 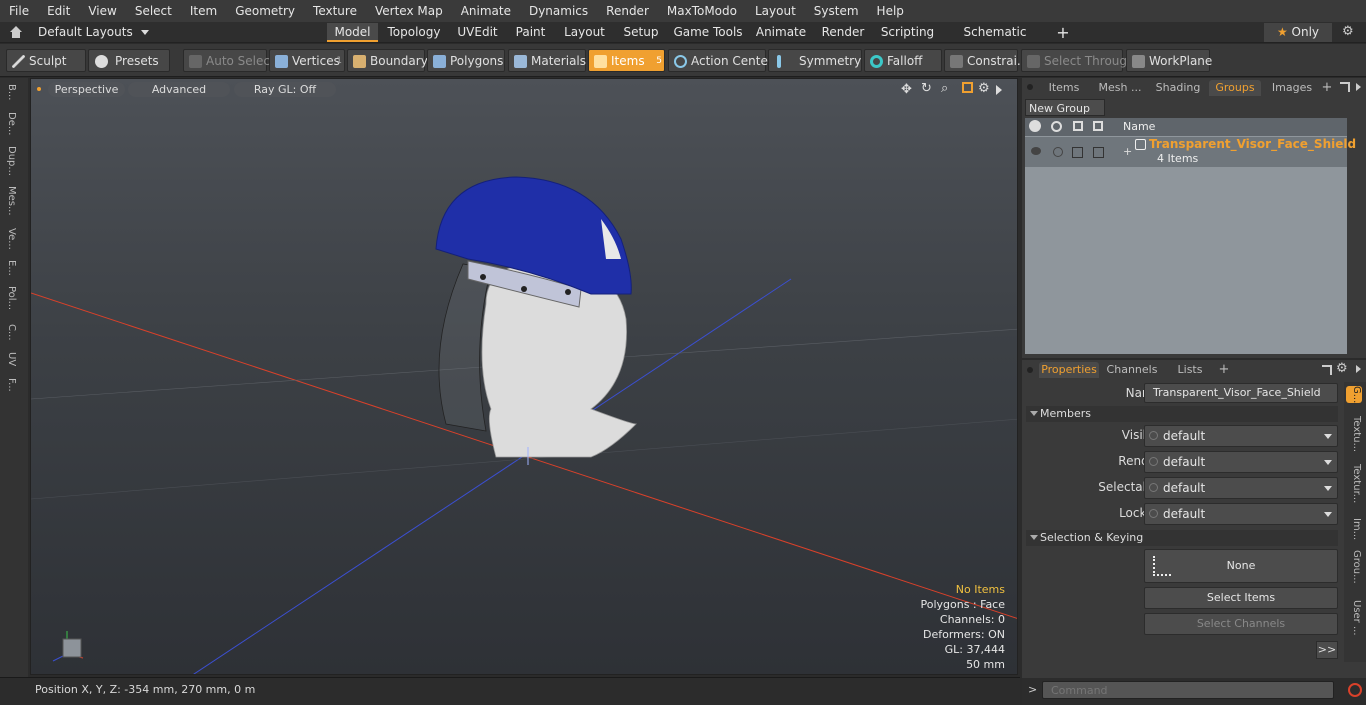 What do you see at coordinates (1345, 87) in the screenshot?
I see `panel-expand-icon` at bounding box center [1345, 87].